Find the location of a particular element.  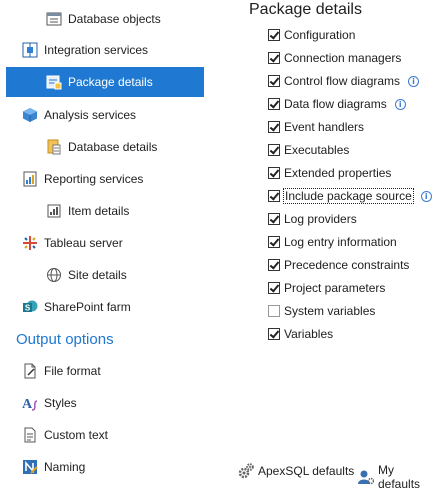

sidebar-item-reporting-services: Reporting services is located at coordinates (82, 179).